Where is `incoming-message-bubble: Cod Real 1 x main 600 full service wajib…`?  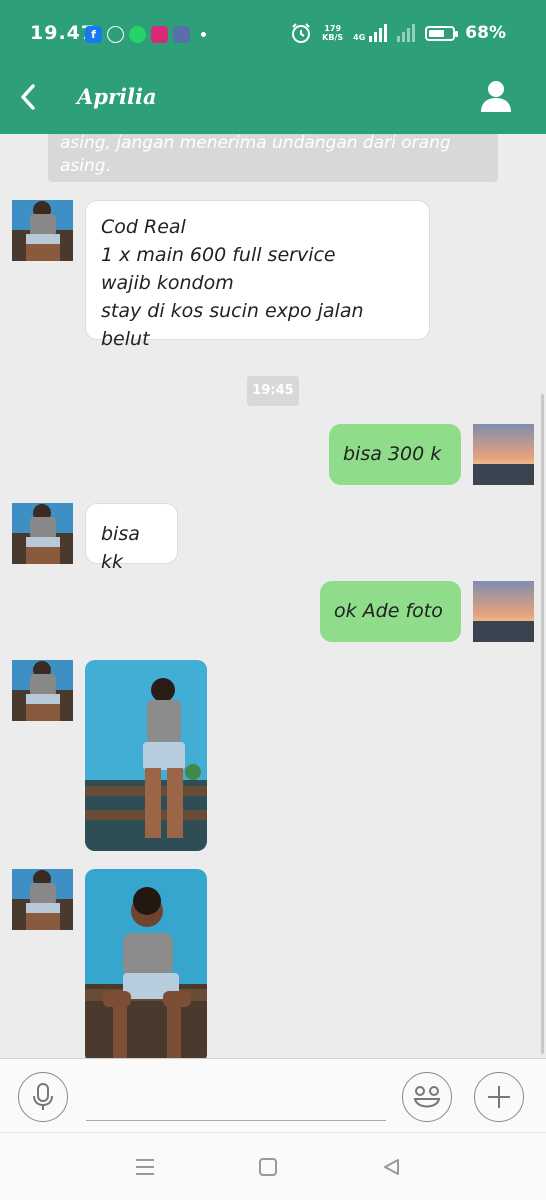
incoming-message-bubble: Cod Real 1 x main 600 full service wajib… is located at coordinates (257, 275).